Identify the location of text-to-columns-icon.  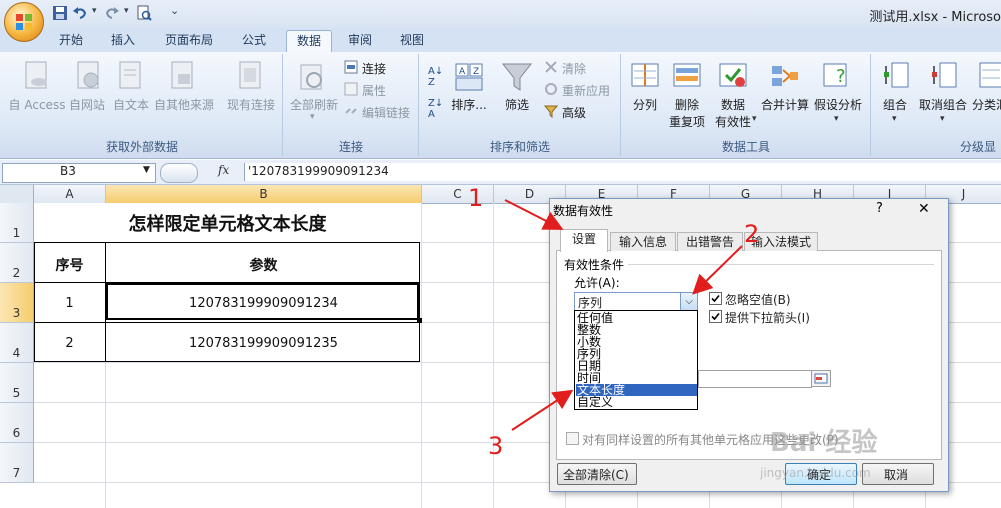
(645, 75).